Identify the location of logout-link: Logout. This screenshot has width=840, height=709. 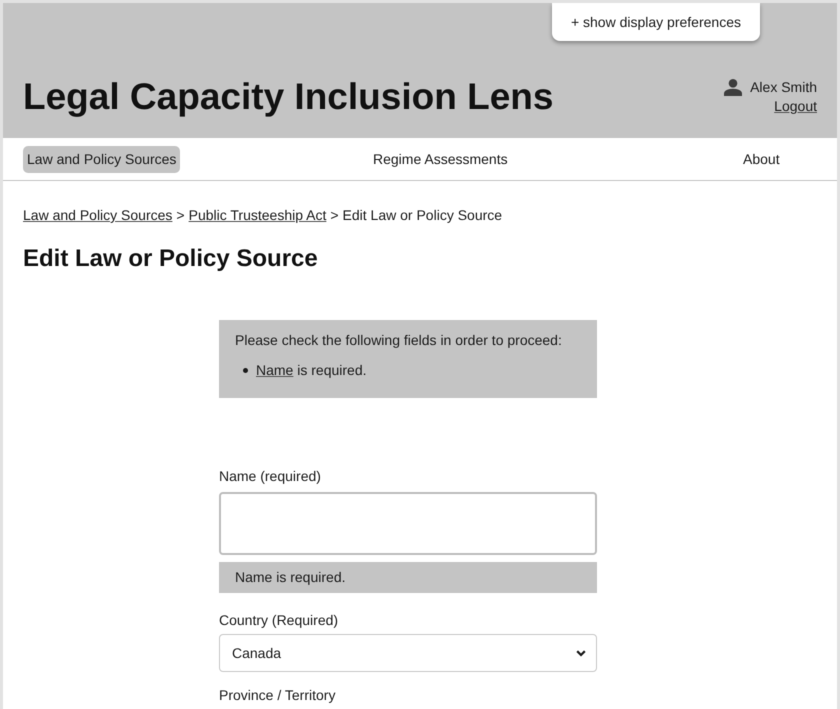
(795, 106).